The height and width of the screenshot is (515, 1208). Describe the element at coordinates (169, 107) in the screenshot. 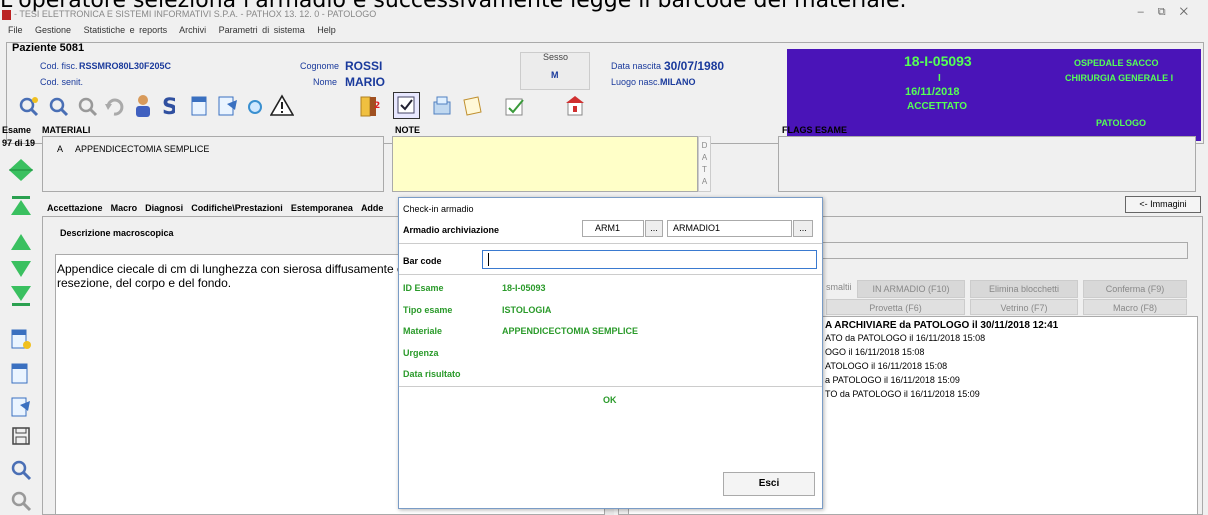

I see `dollar-icon: S` at that location.